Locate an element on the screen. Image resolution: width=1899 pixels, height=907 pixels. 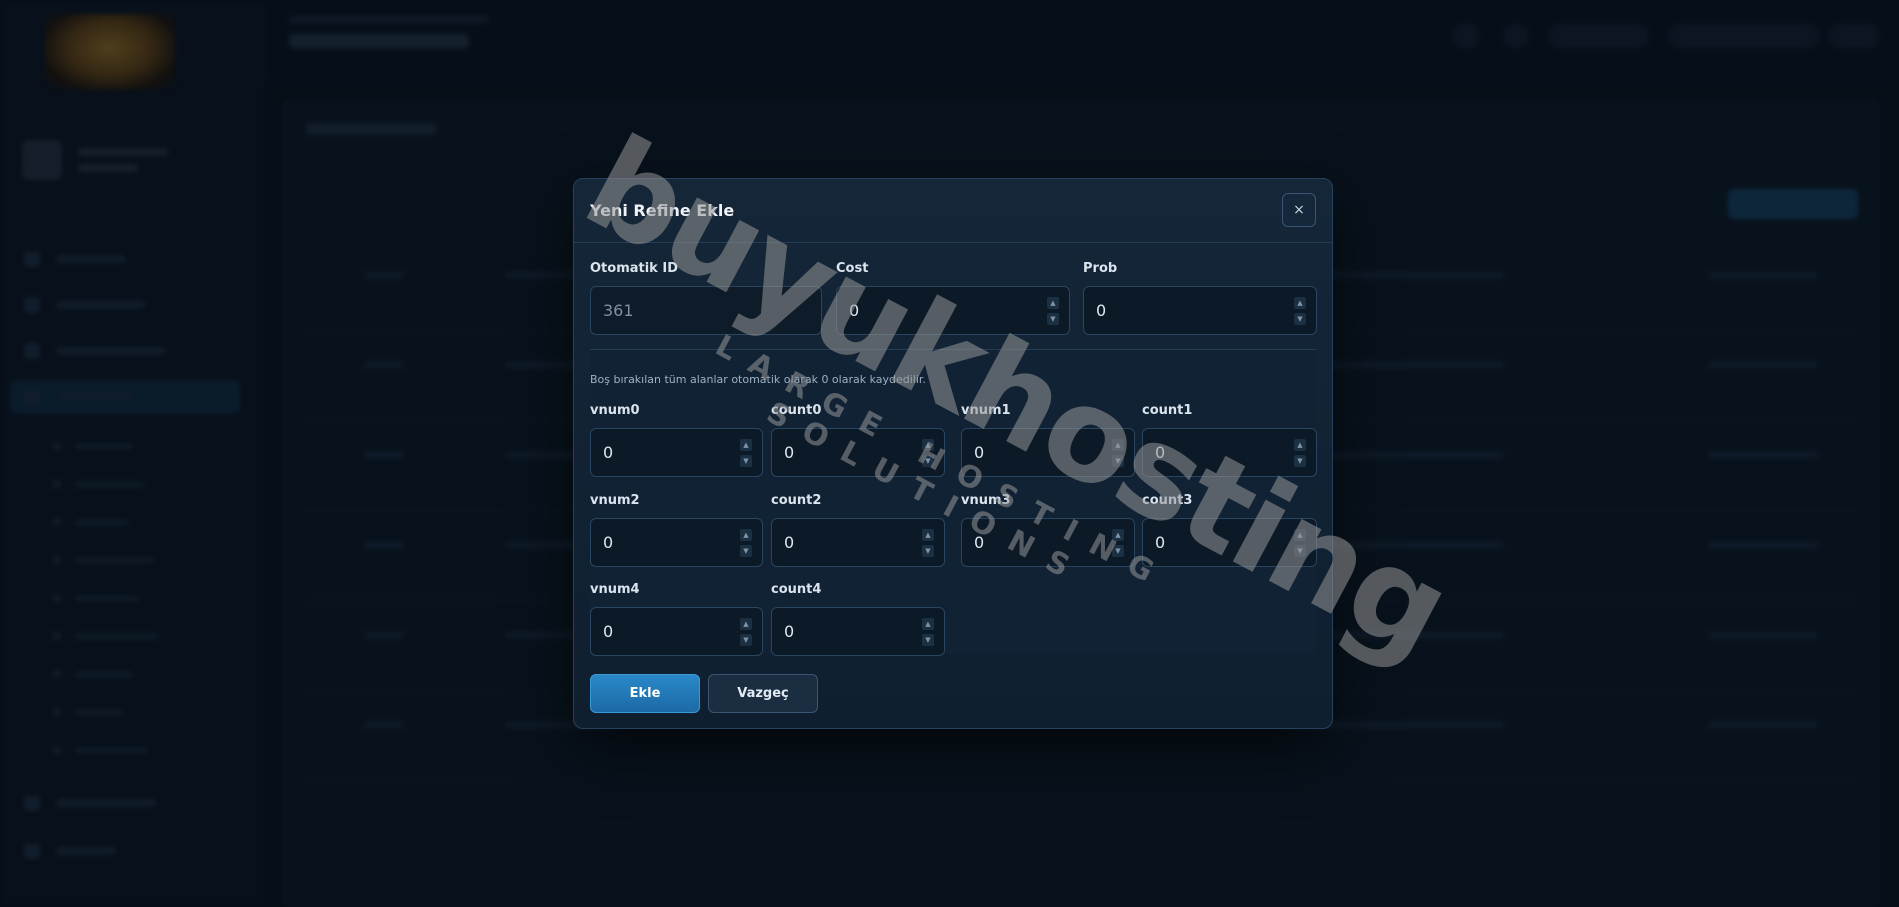
count2-stepper: ▲ ▼ is located at coordinates (928, 543).